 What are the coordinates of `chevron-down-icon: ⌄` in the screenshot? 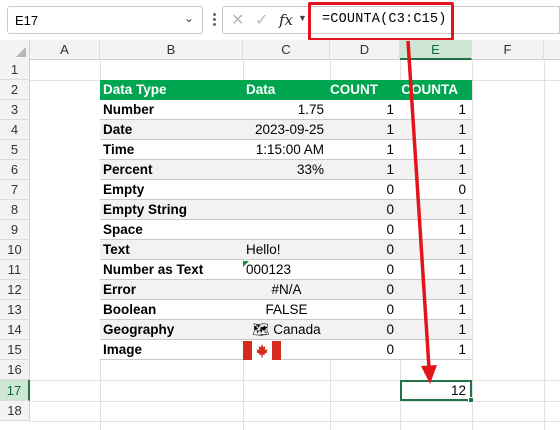 It's located at (189, 18).